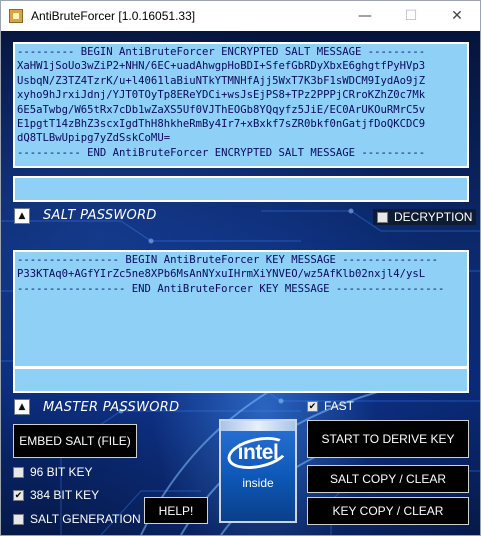  What do you see at coordinates (75, 441) in the screenshot?
I see `embed-salt-button: EMBED SALT (FILE)` at bounding box center [75, 441].